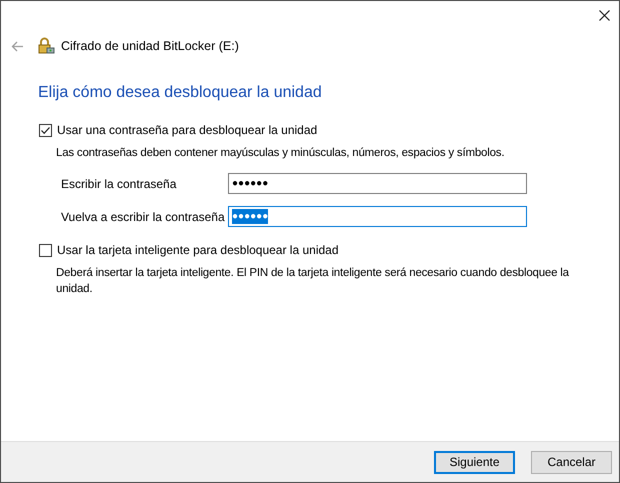 This screenshot has height=483, width=620. What do you see at coordinates (474, 462) in the screenshot?
I see `dialog-button: Siguiente` at bounding box center [474, 462].